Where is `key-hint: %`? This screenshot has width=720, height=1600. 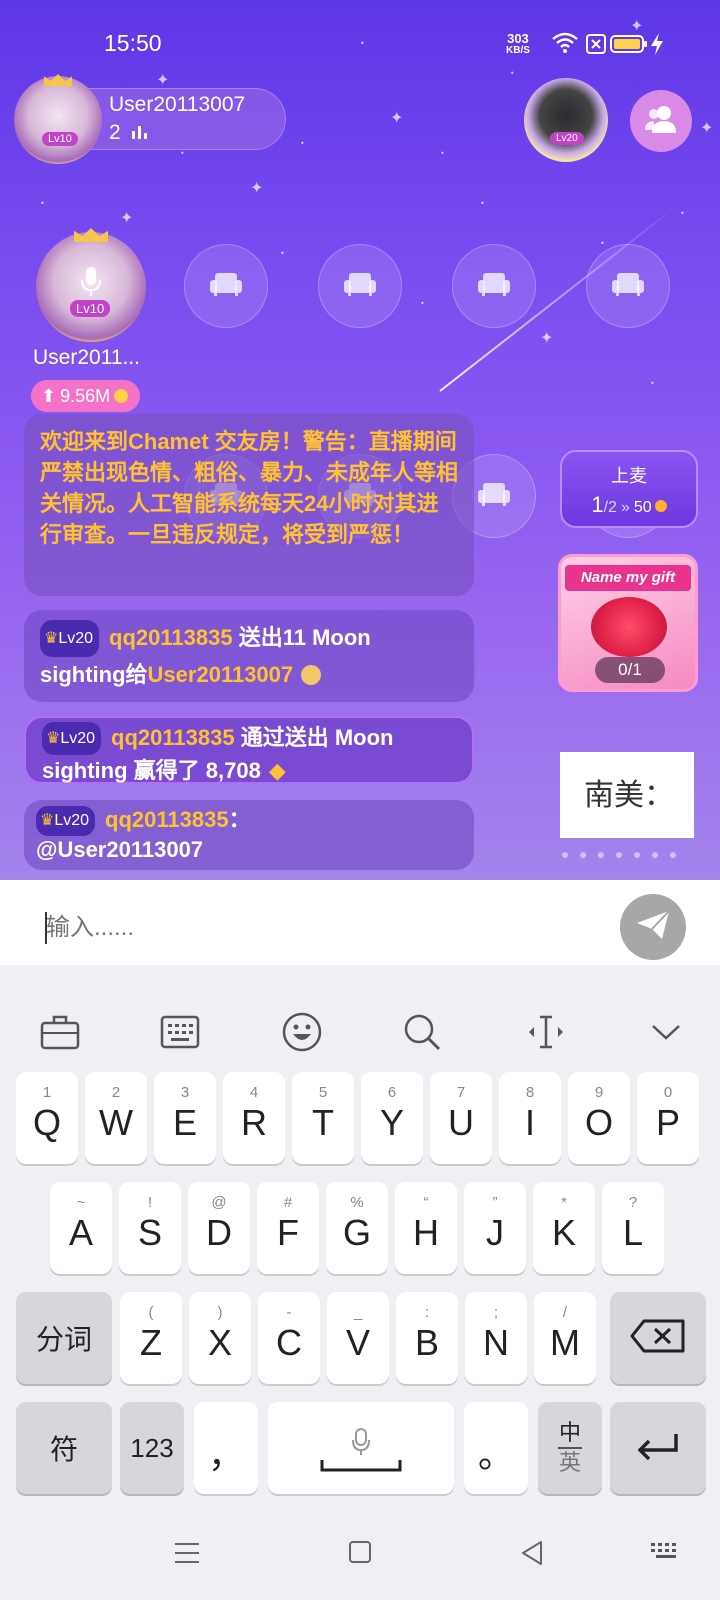 key-hint: % is located at coordinates (357, 1202).